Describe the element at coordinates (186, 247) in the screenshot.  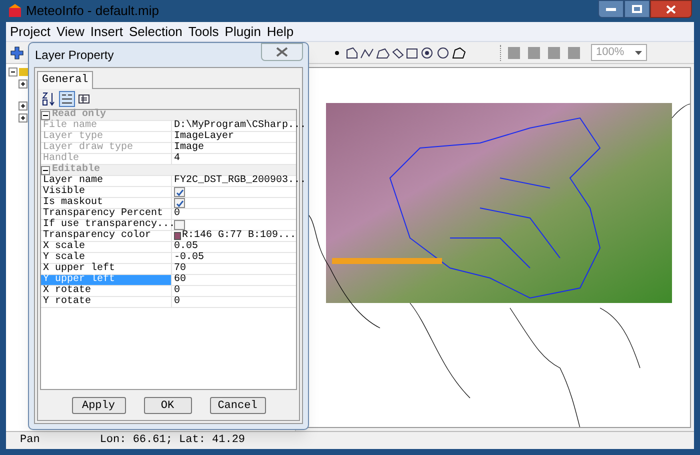
I see `property-value: 0.05` at that location.